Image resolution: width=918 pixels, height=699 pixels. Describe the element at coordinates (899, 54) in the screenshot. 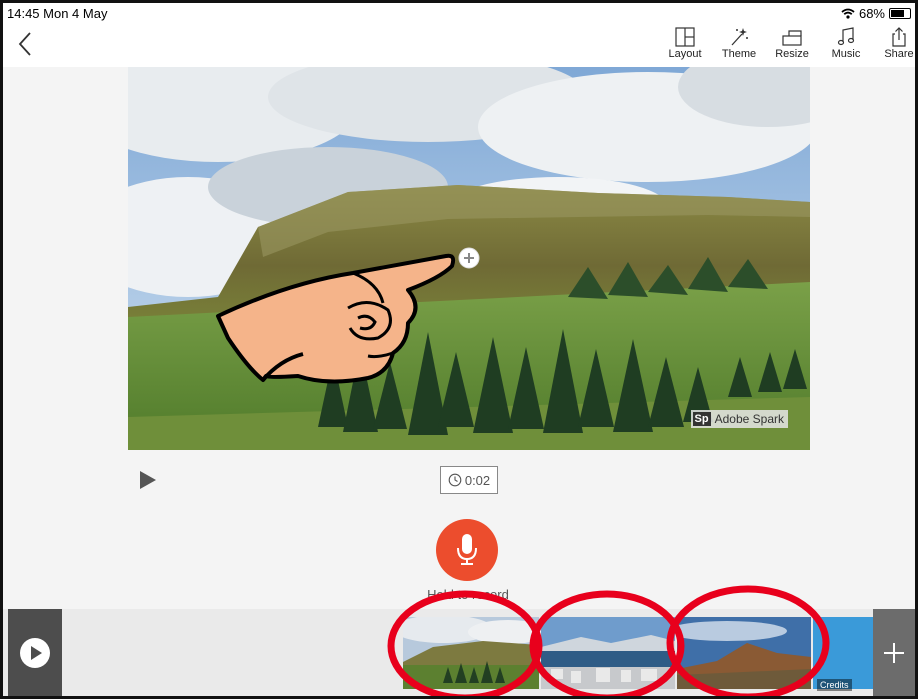

I see `share-label: Share` at that location.